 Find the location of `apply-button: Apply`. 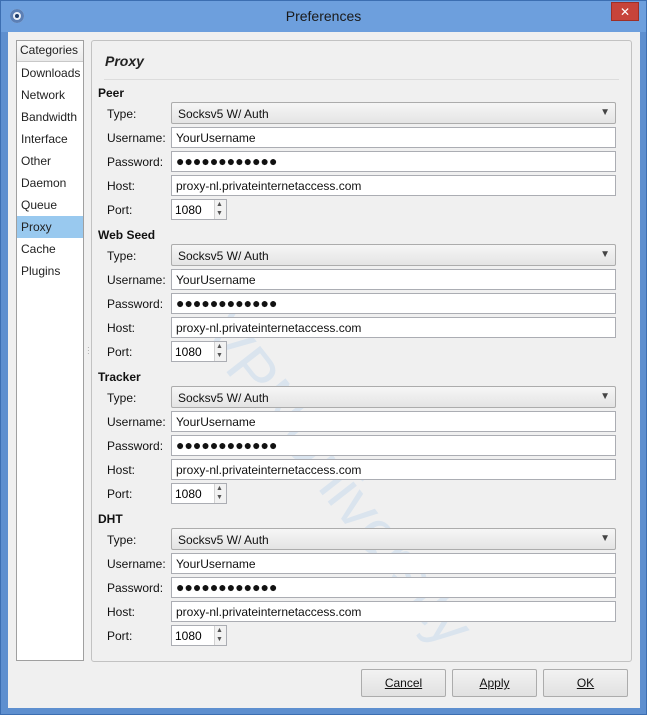

apply-button: Apply is located at coordinates (494, 683).